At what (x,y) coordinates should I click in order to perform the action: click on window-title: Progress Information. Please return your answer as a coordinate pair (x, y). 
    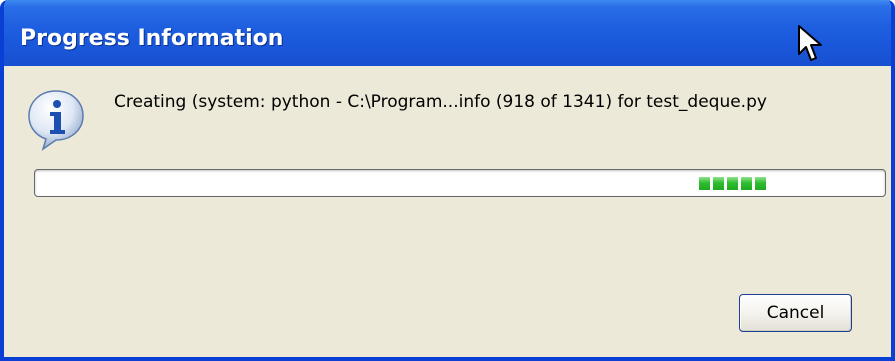
    Looking at the image, I should click on (152, 38).